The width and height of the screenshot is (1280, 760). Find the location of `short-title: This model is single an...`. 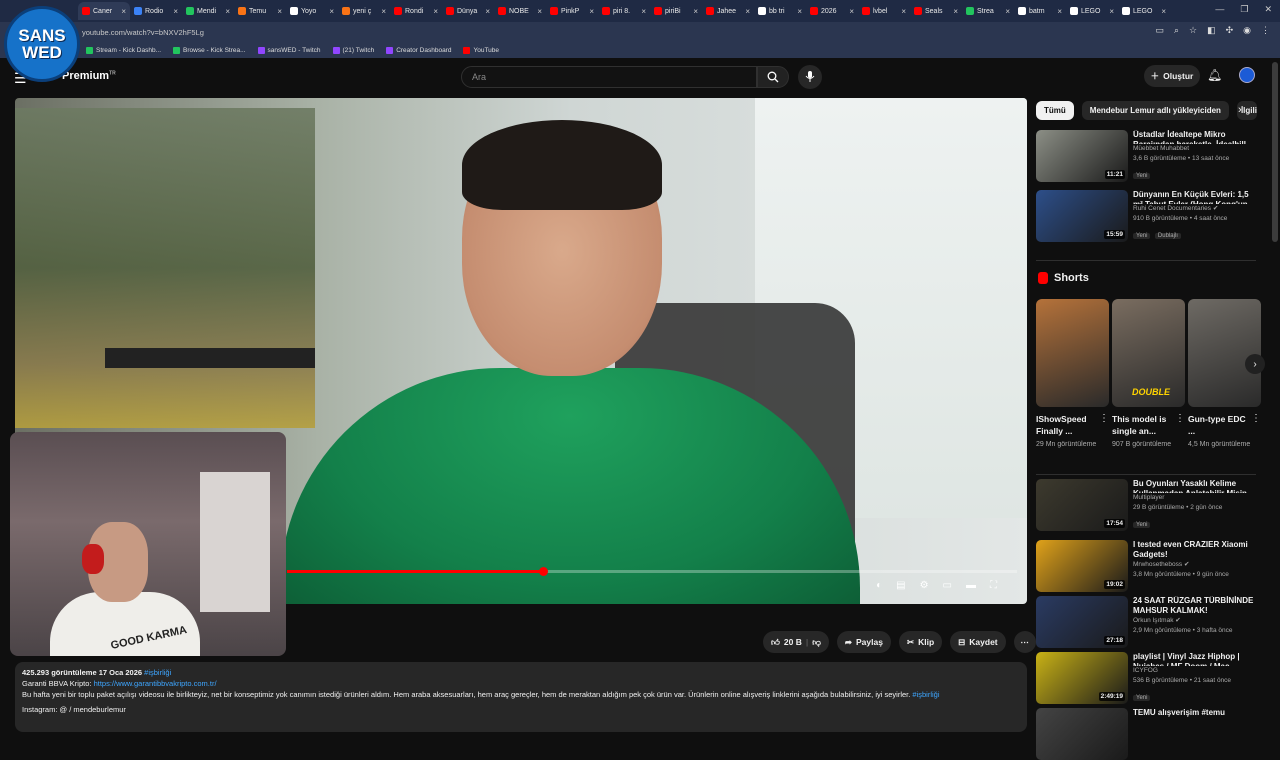

short-title: This model is single an... is located at coordinates (1143, 425).